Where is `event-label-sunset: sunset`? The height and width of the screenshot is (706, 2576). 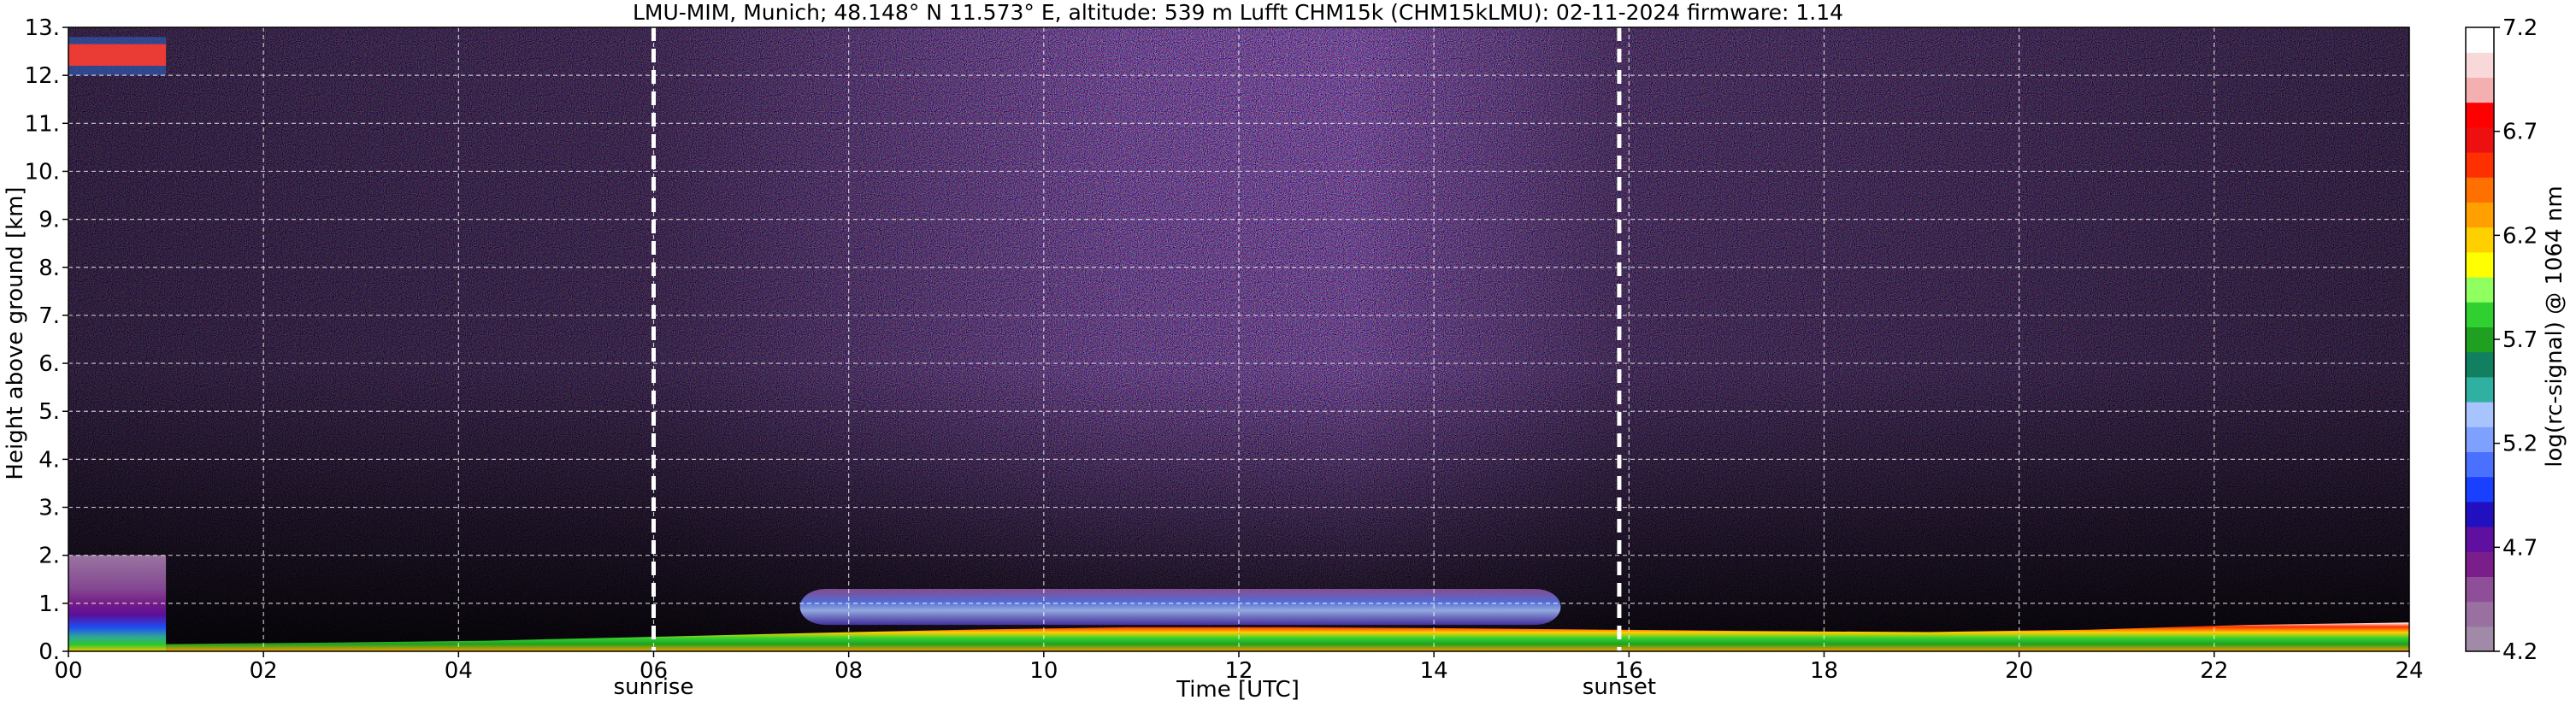 event-label-sunset: sunset is located at coordinates (1620, 687).